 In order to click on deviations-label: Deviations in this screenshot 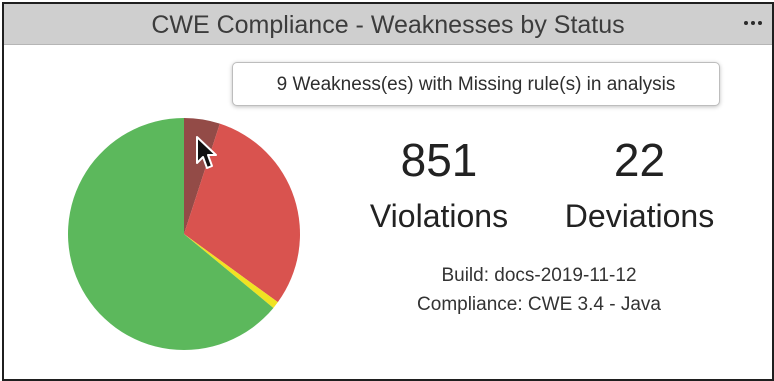, I will do `click(639, 216)`.